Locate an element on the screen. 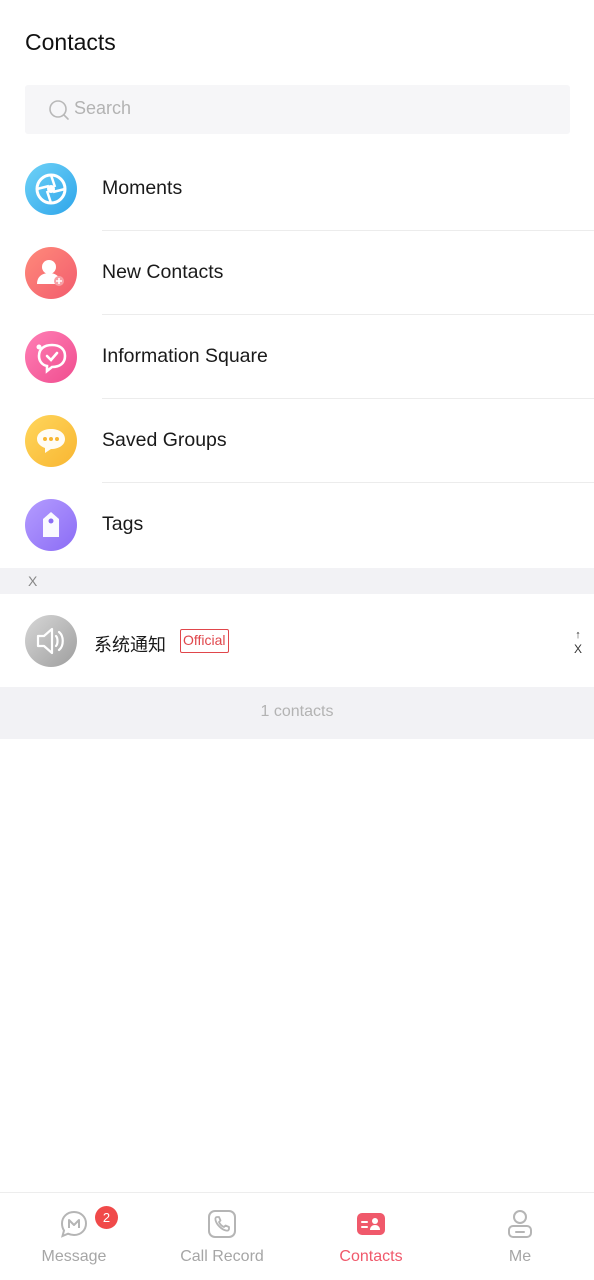  contacts-count: 1 contacts is located at coordinates (297, 713).